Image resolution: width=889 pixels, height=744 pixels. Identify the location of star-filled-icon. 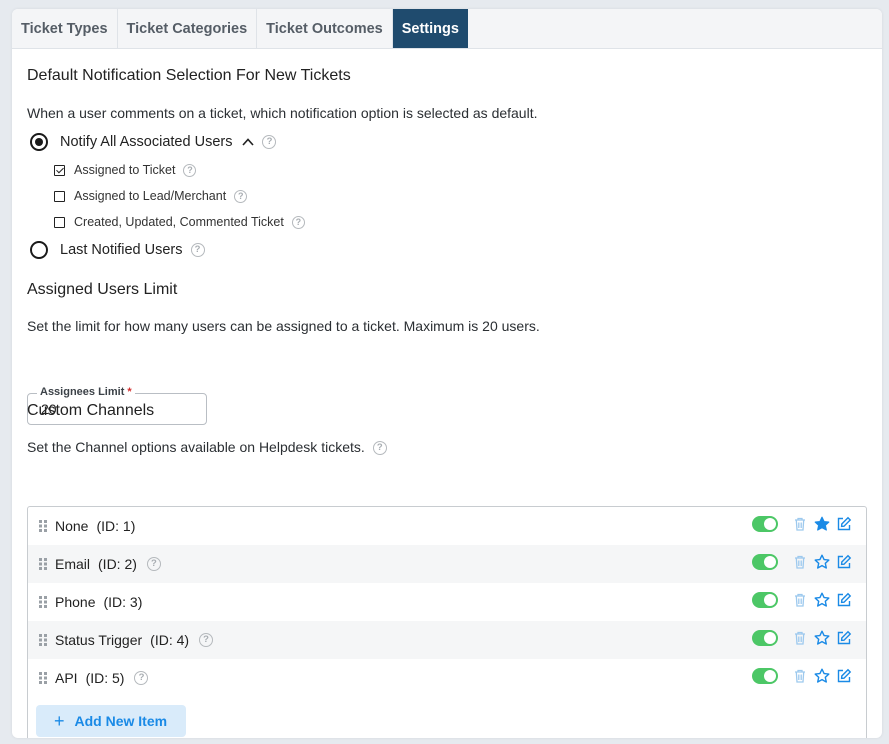
(822, 524).